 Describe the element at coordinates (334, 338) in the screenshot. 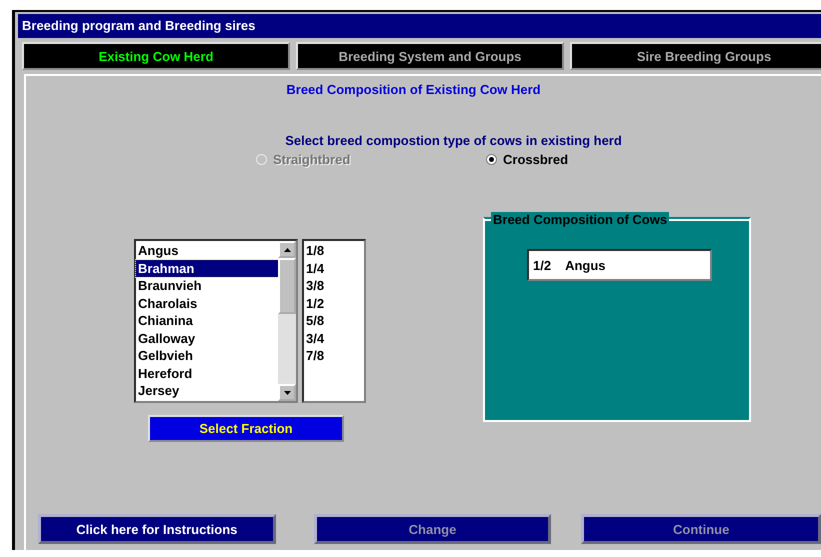

I see `list-item: 3/4` at that location.